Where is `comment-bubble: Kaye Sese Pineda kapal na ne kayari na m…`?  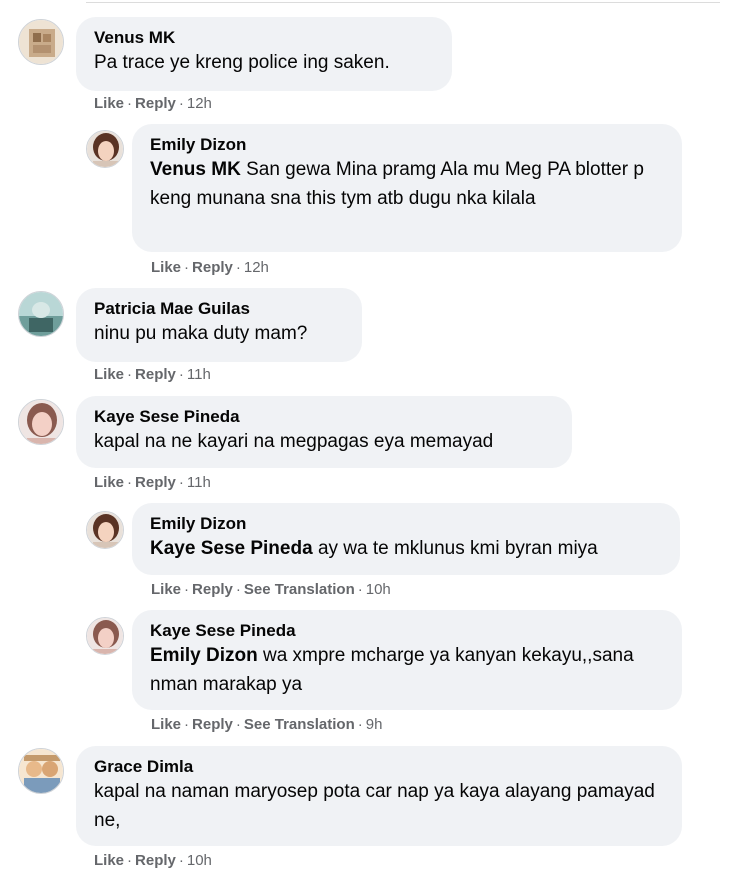 comment-bubble: Kaye Sese Pineda kapal na ne kayari na m… is located at coordinates (324, 432).